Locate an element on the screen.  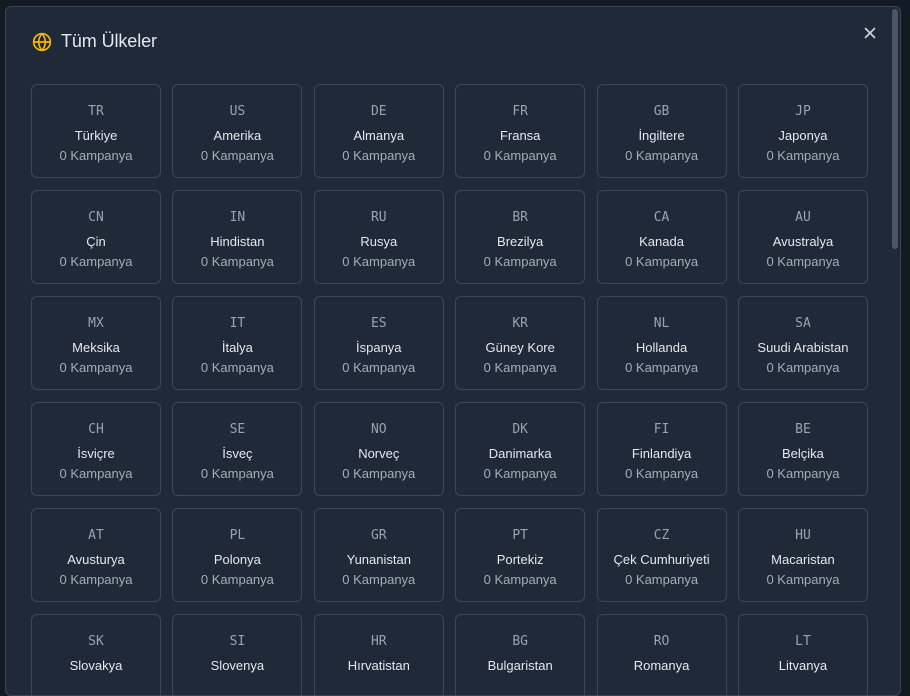
dialog-header: Tüm Ülkeler is located at coordinates (94, 41).